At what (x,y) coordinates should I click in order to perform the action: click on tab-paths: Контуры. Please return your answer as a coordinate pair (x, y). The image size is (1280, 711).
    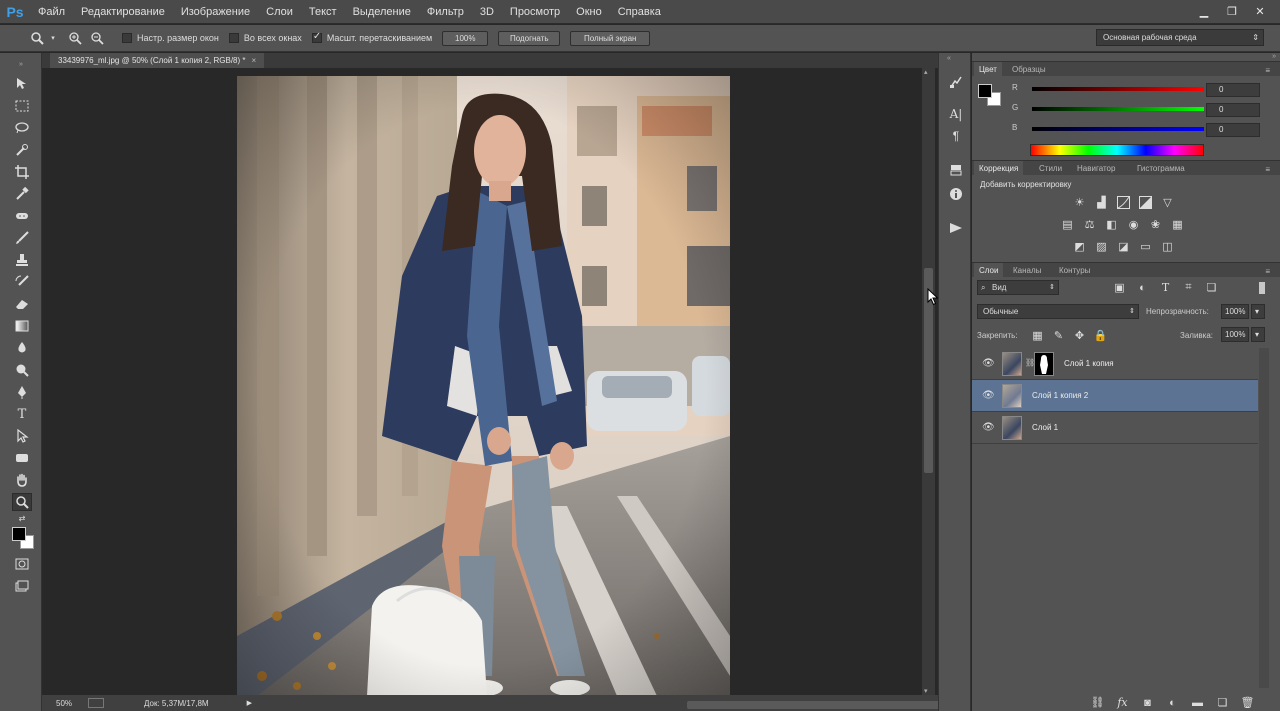
    Looking at the image, I should click on (1074, 270).